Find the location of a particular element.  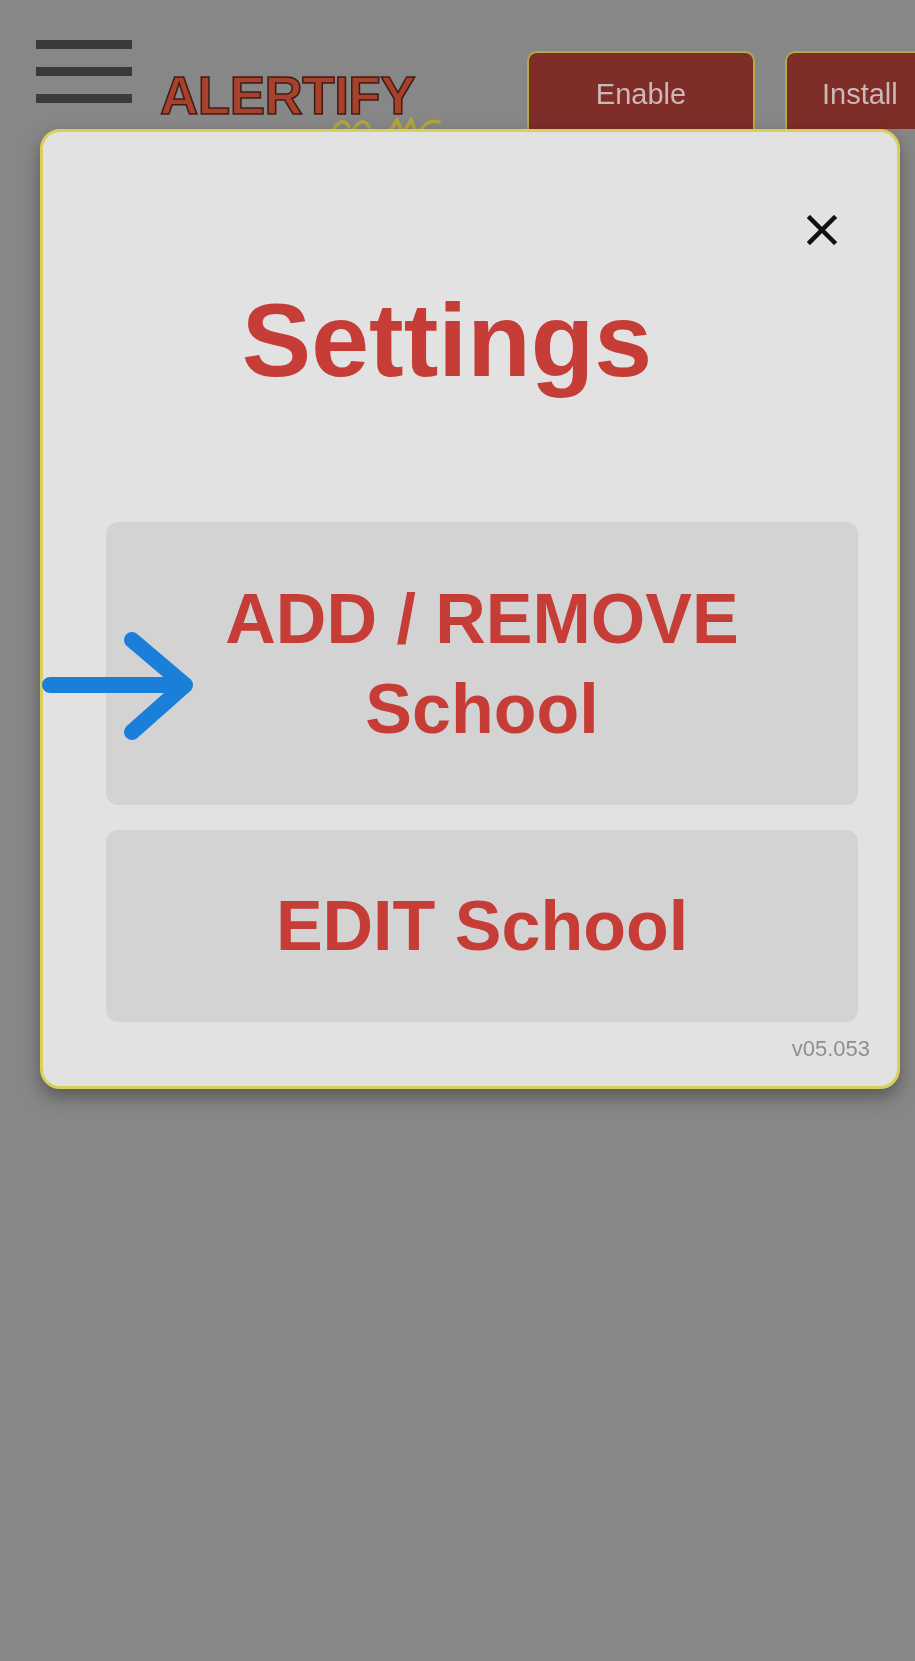

header-button: Enable is located at coordinates (641, 90).